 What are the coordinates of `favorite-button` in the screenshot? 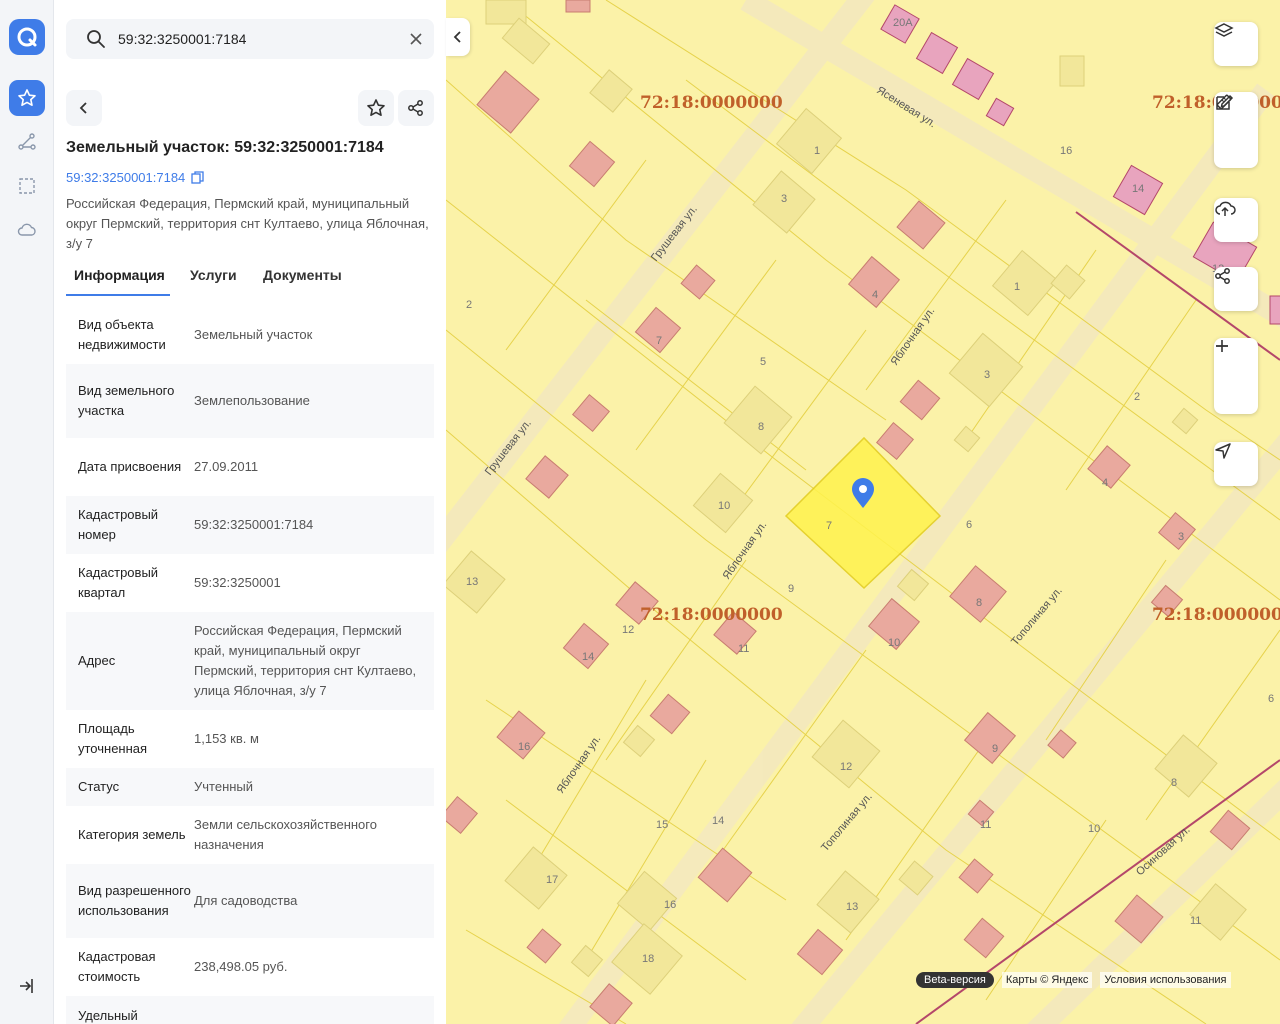 It's located at (376, 108).